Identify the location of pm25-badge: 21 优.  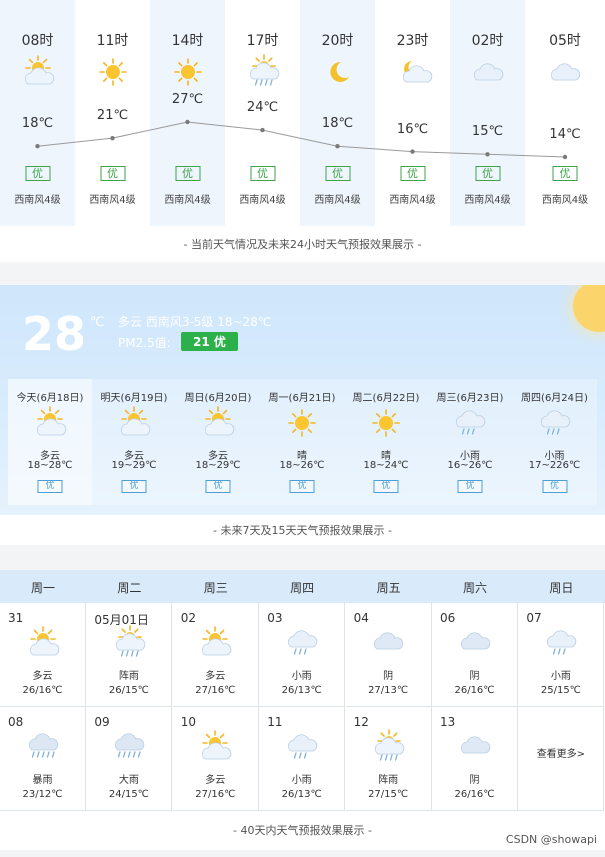
(209, 341).